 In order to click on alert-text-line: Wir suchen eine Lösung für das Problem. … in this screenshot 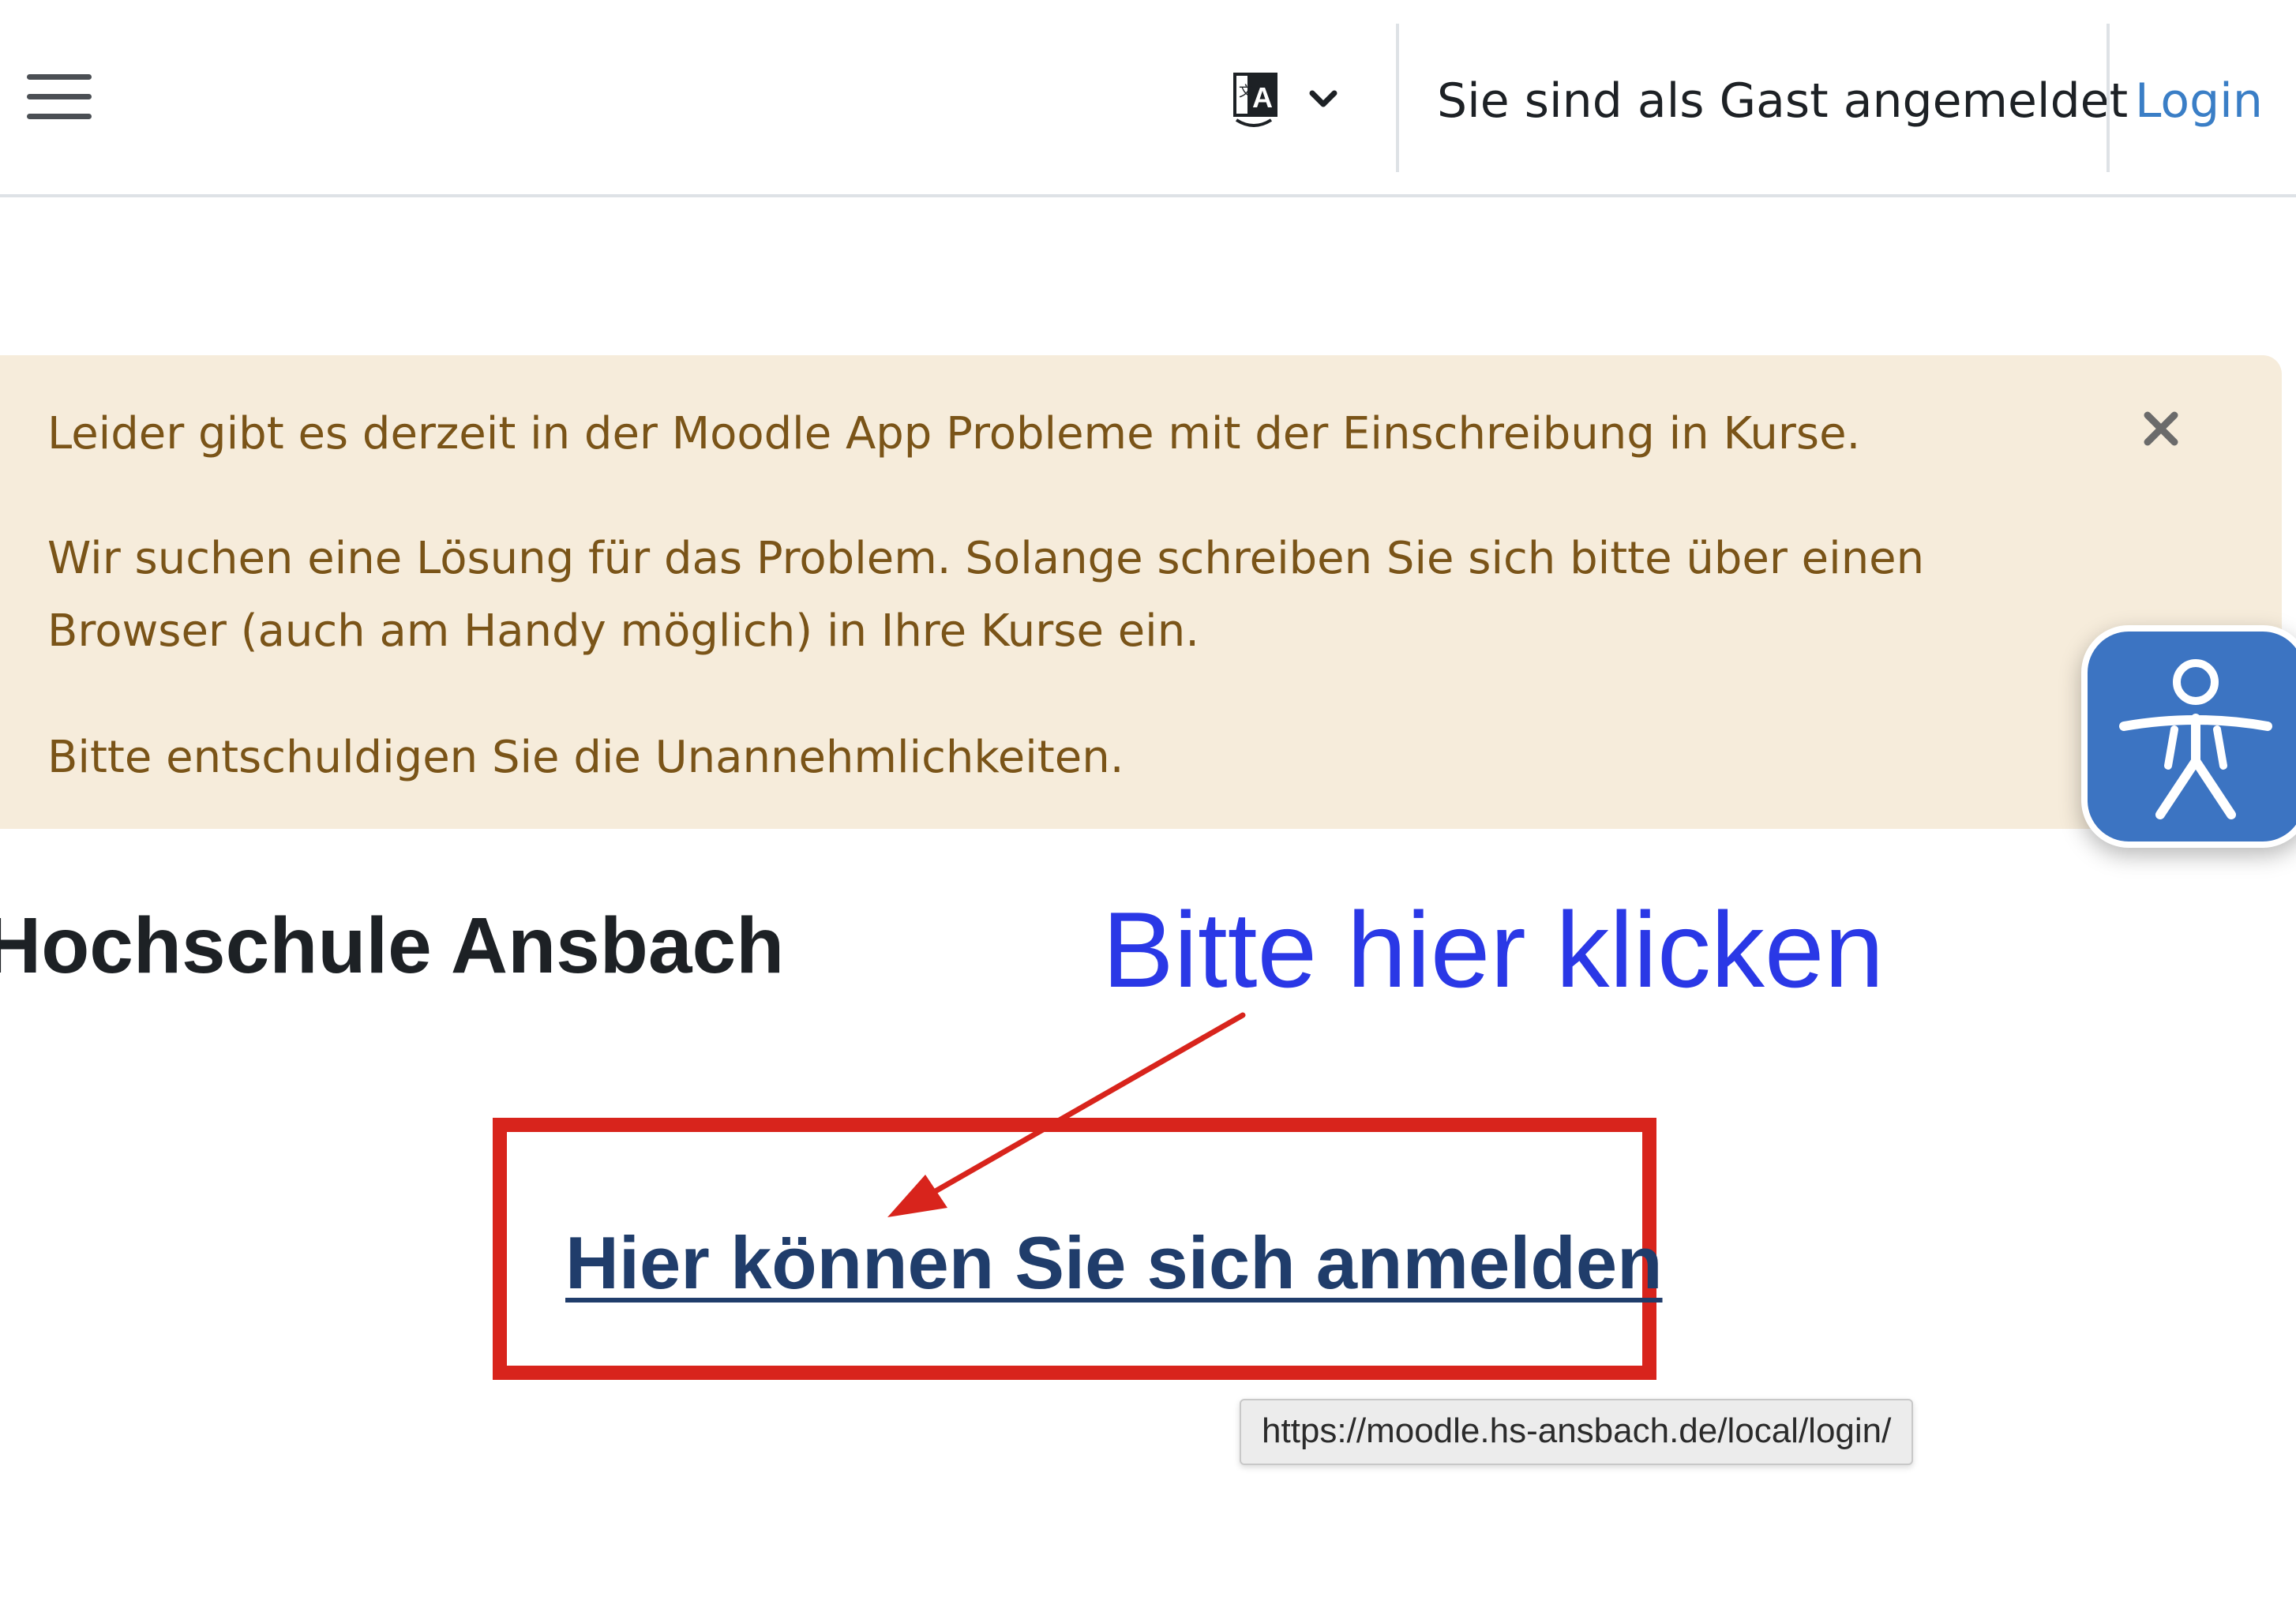, I will do `click(986, 595)`.